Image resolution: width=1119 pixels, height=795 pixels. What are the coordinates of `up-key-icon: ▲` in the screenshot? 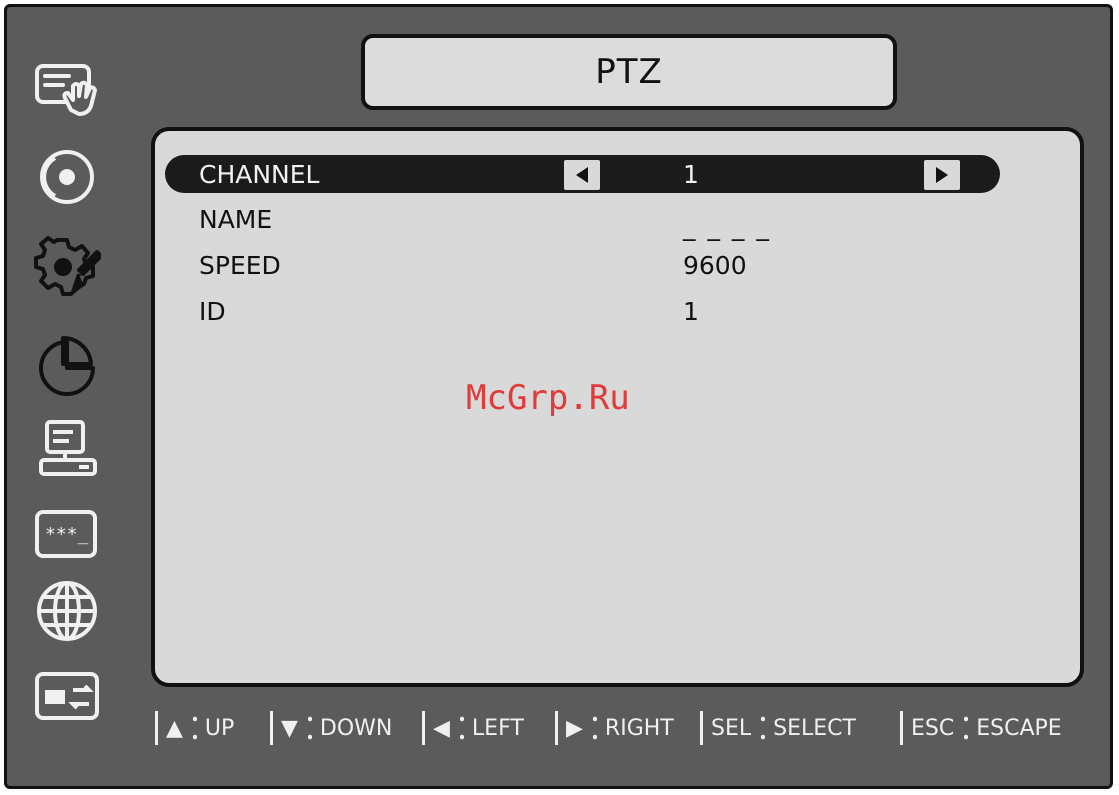 It's located at (174, 728).